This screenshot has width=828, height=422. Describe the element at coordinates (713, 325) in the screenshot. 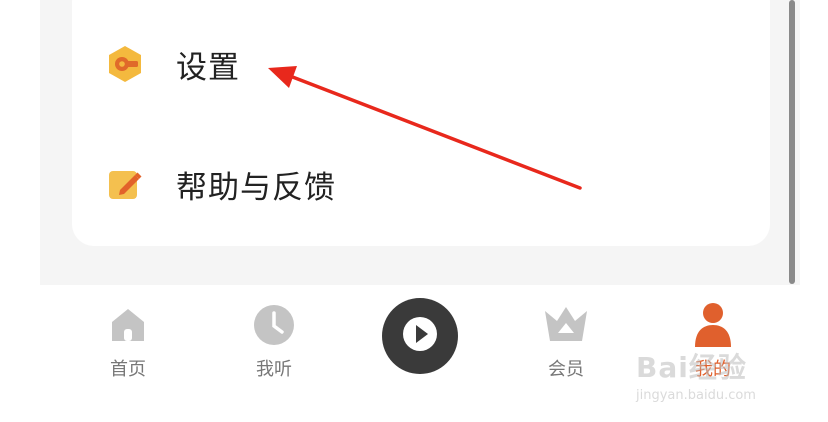

I see `user-icon` at that location.